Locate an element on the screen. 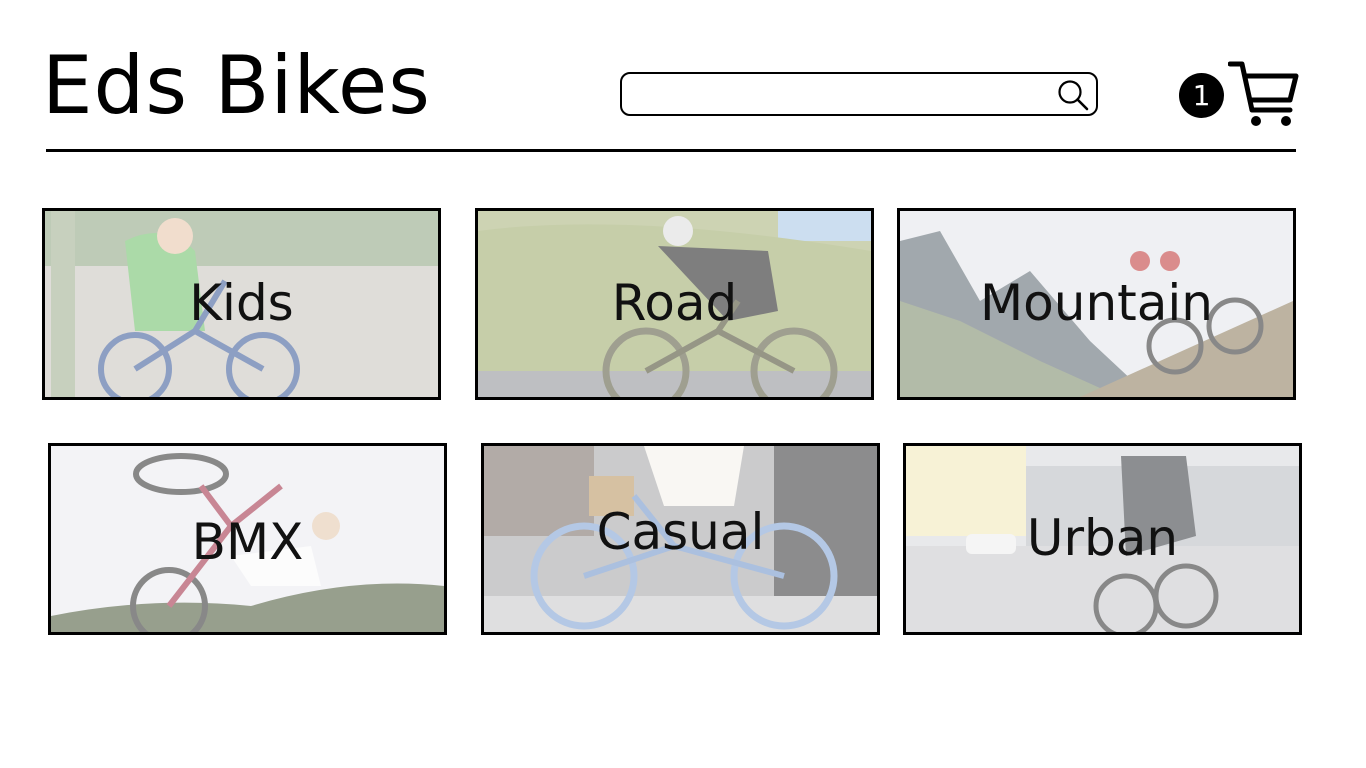 The height and width of the screenshot is (768, 1366). category-tile-road: Road is located at coordinates (674, 304).